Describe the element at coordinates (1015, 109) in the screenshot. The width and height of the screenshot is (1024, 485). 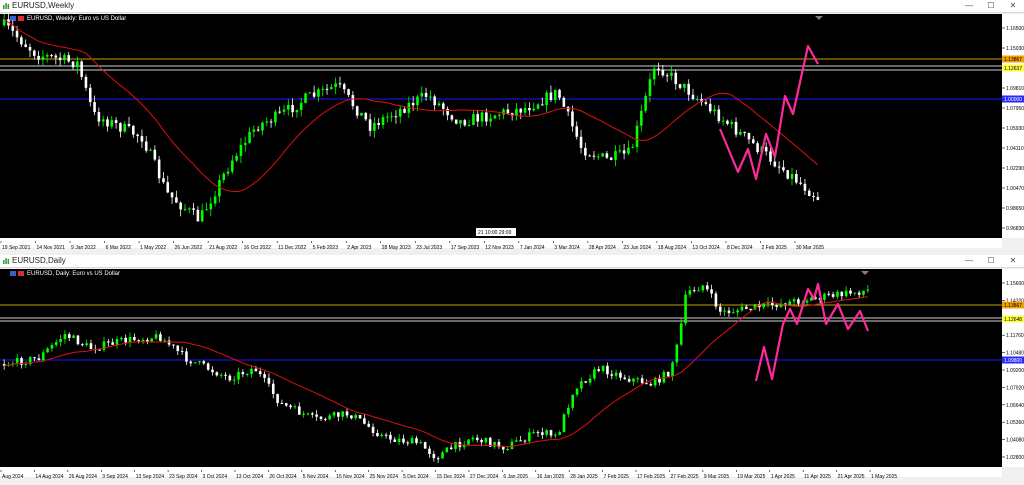
I see `price-tick-label: 1.07950` at that location.